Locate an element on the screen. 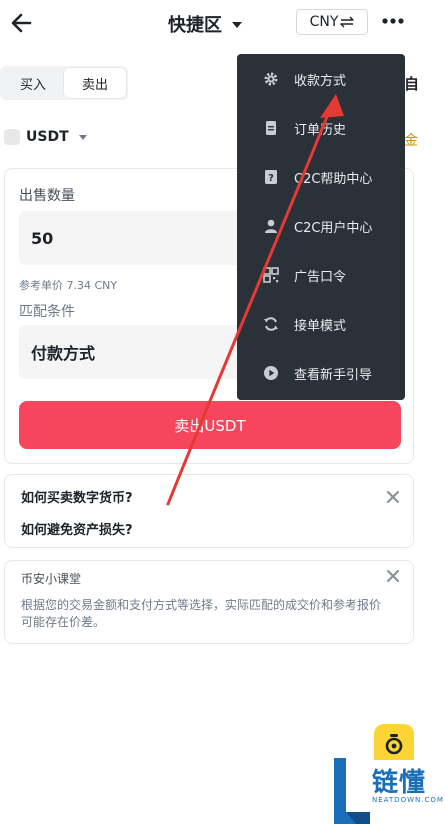  site-watermark: 链懂 NEATDOWN.COM is located at coordinates (387, 791).